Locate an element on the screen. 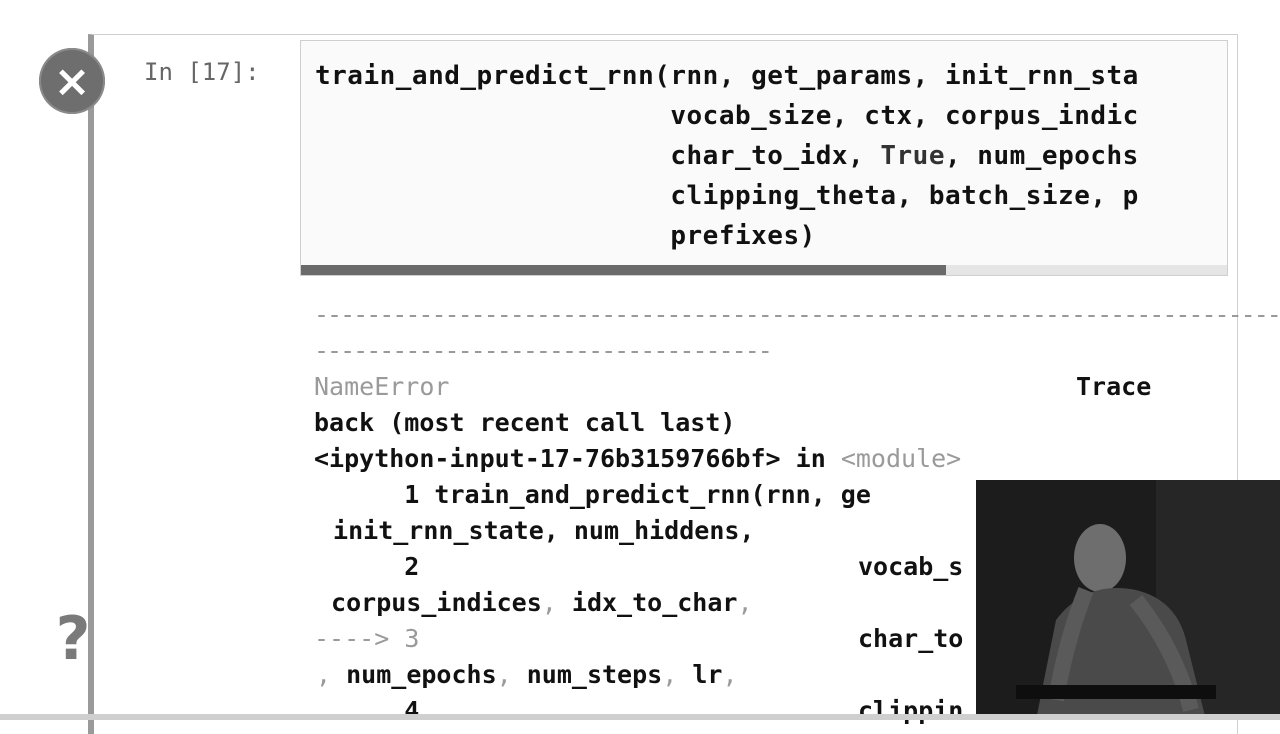 This screenshot has width=1280, height=734. close-glyph: × is located at coordinates (72, 81).